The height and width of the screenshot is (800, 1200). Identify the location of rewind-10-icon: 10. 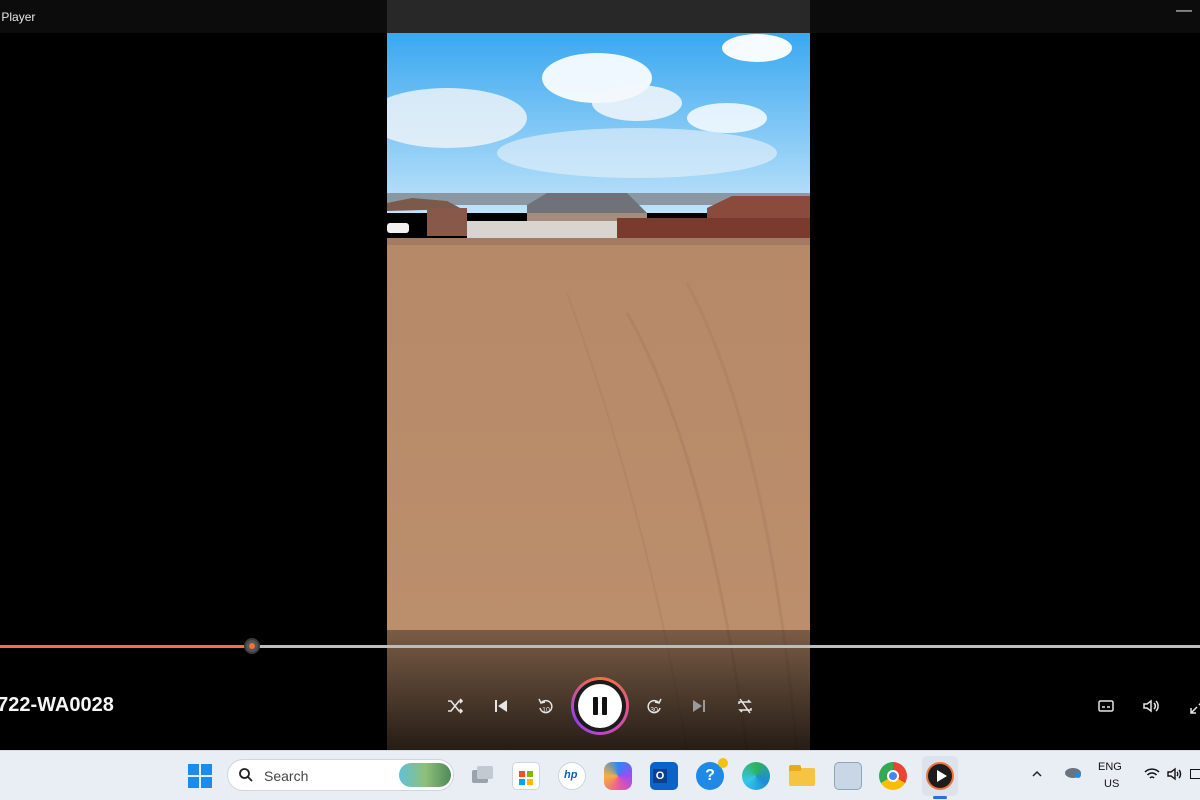
(546, 706).